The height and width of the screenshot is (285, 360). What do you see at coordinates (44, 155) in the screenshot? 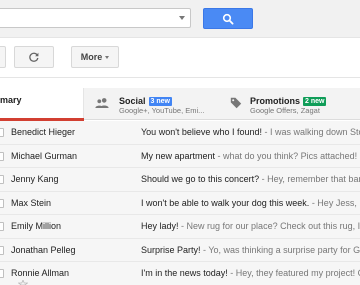
I see `email-sender: Michael Gurman` at bounding box center [44, 155].